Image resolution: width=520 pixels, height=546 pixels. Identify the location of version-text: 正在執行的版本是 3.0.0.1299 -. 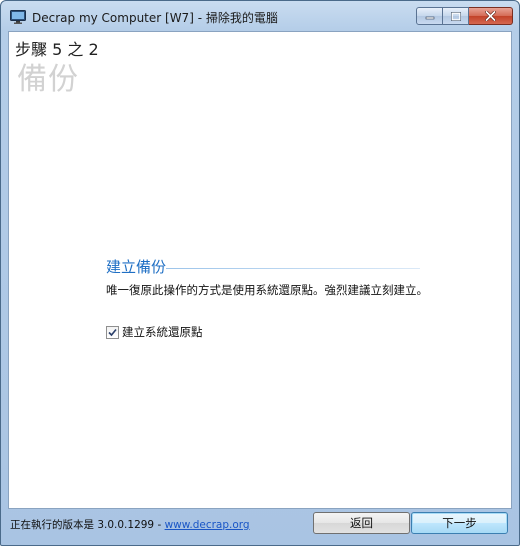
(87, 525).